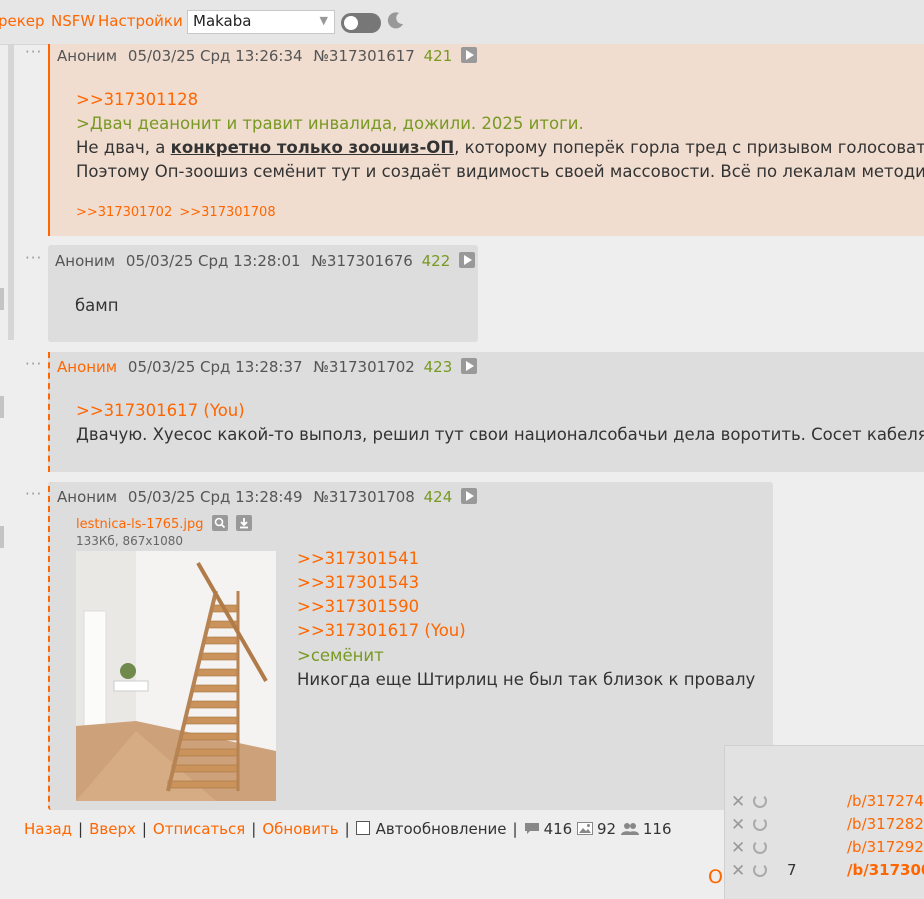 This screenshot has width=924, height=899. Describe the element at coordinates (657, 829) in the screenshot. I see `posters-count: 116` at that location.